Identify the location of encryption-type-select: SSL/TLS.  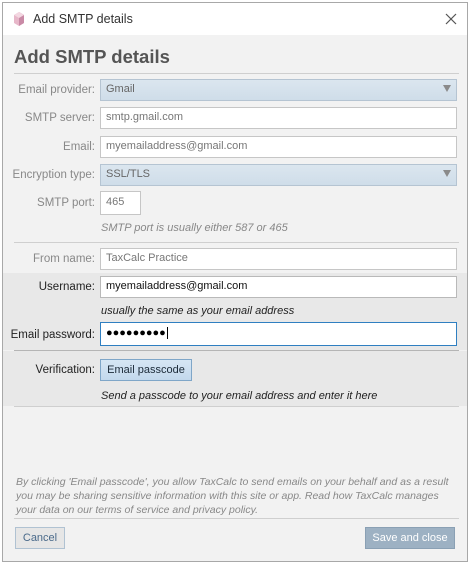
(278, 175).